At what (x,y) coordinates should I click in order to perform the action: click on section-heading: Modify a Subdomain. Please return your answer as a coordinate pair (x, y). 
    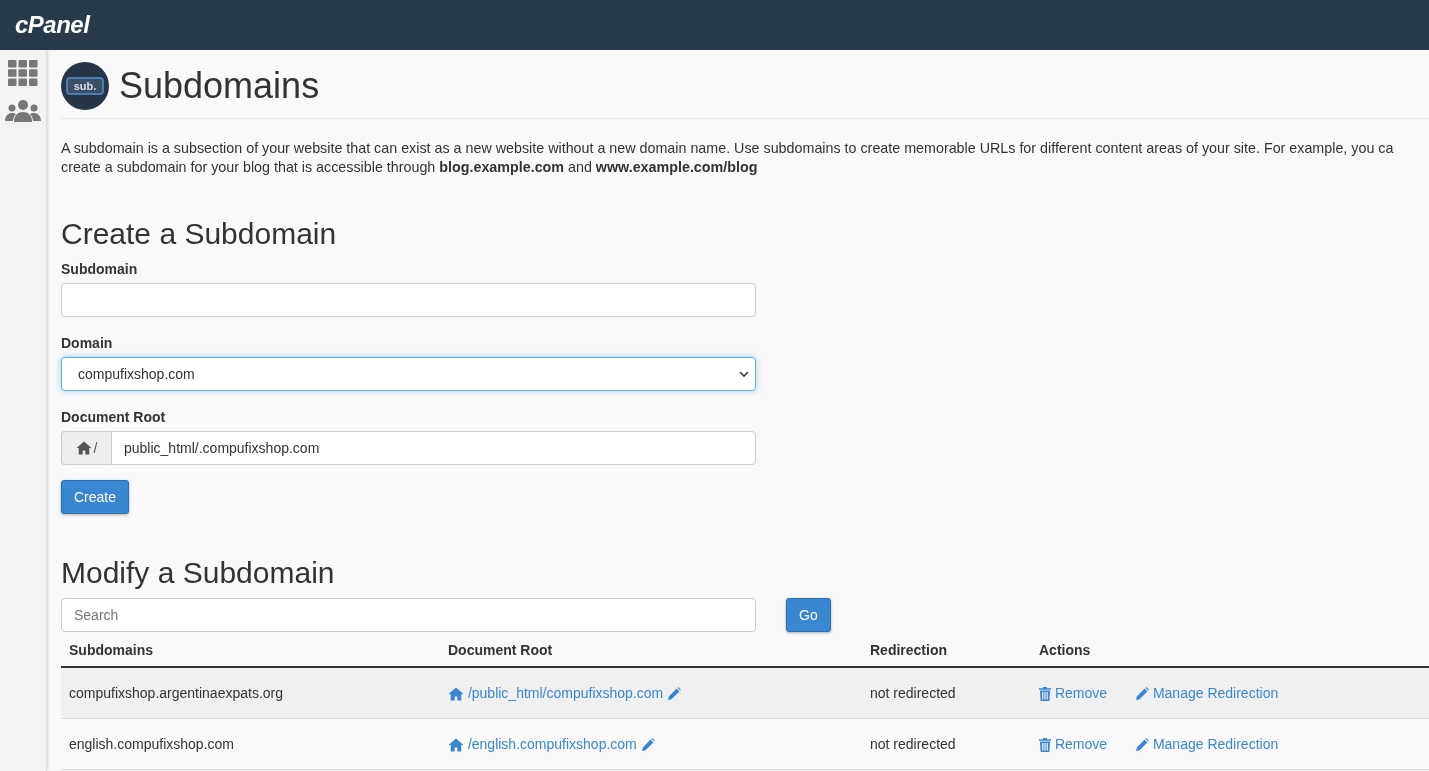
    Looking at the image, I should click on (198, 573).